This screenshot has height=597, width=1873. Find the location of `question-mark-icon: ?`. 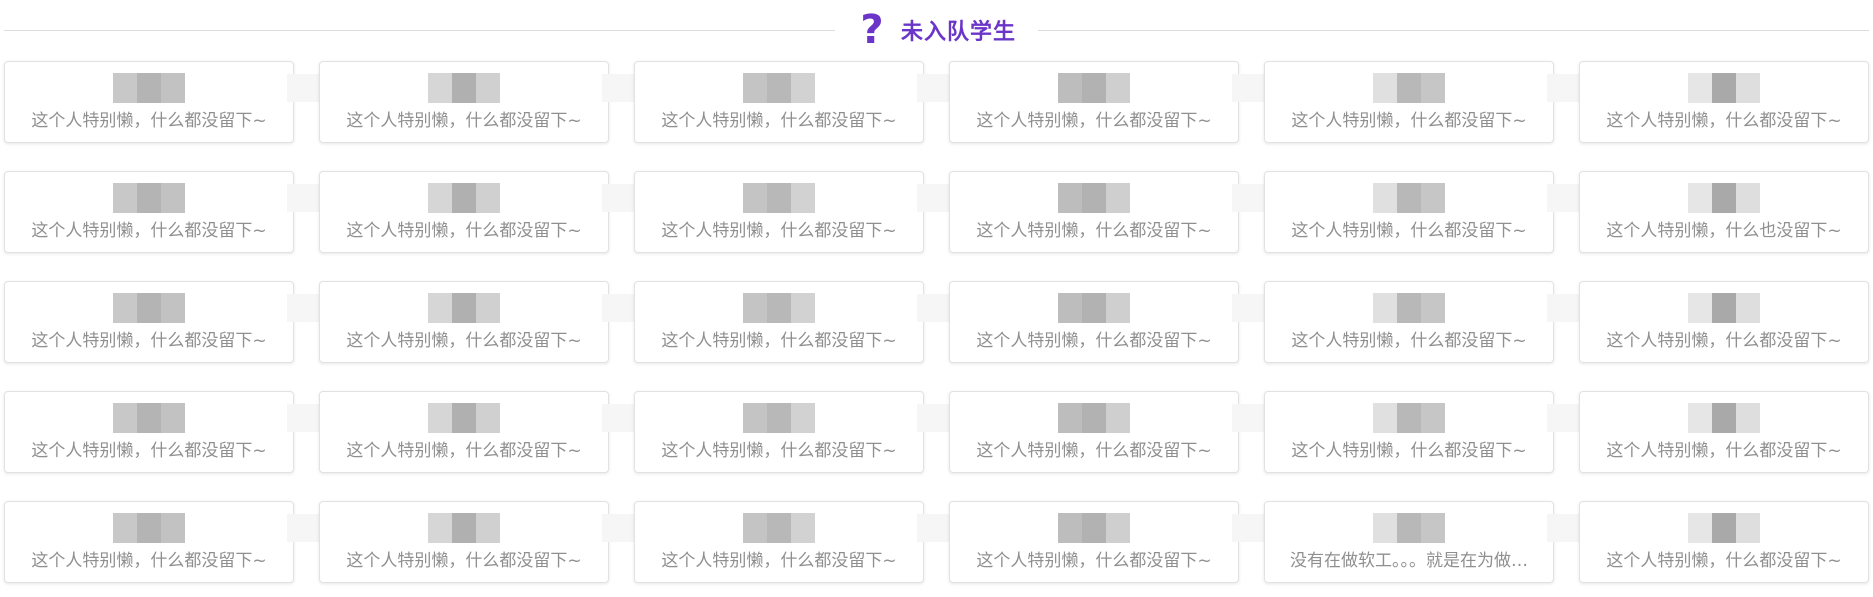

question-mark-icon: ? is located at coordinates (872, 30).